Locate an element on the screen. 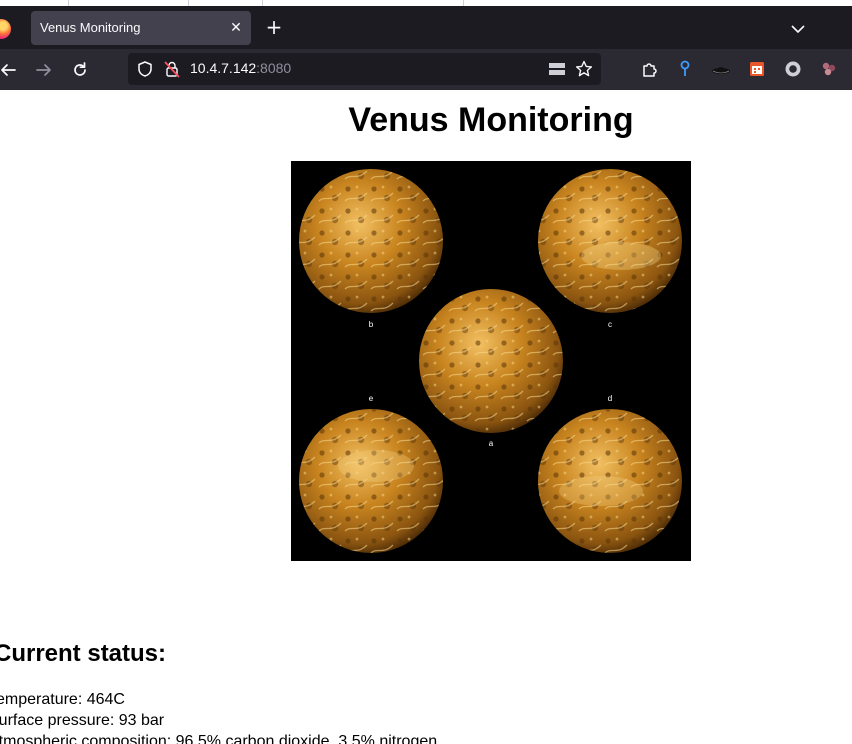 The width and height of the screenshot is (852, 744). plus-icon: + is located at coordinates (274, 28).